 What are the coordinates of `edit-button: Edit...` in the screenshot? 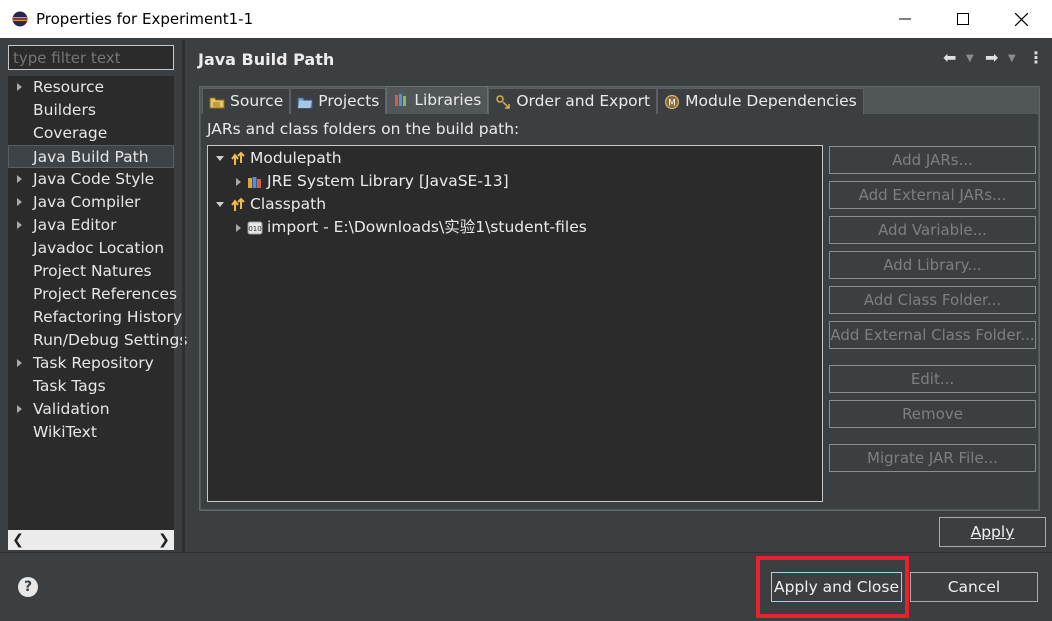 It's located at (932, 379).